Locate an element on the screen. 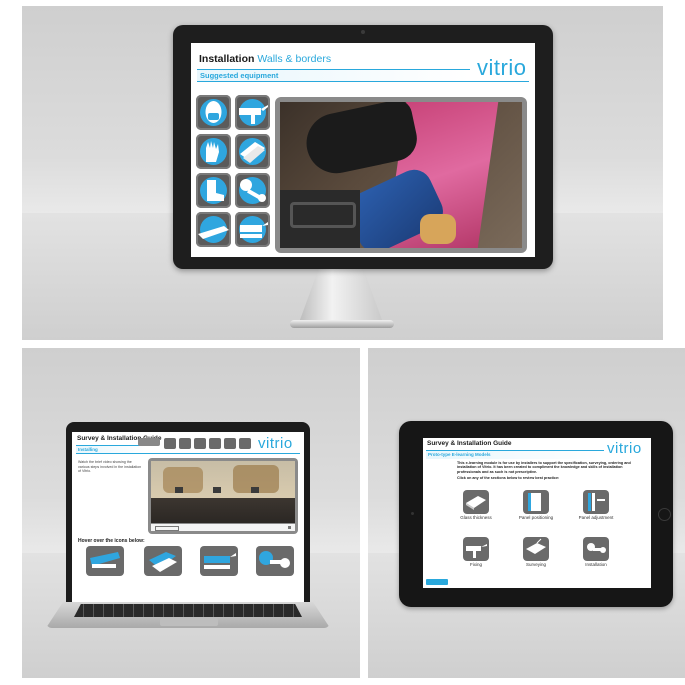 The height and width of the screenshot is (685, 685). glove-cuff is located at coordinates (438, 229).